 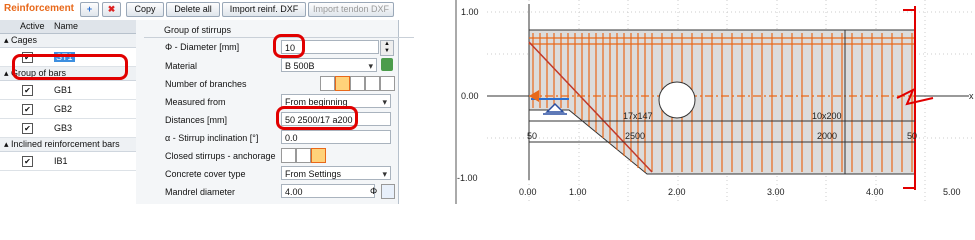 What do you see at coordinates (206, 84) in the screenshot?
I see `branches-label: Number of branches` at bounding box center [206, 84].